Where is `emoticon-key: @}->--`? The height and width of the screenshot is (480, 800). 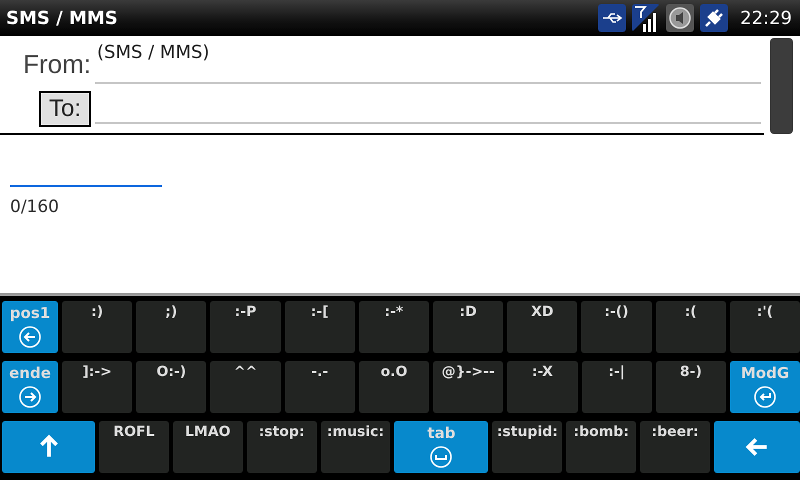 emoticon-key: @}->-- is located at coordinates (468, 387).